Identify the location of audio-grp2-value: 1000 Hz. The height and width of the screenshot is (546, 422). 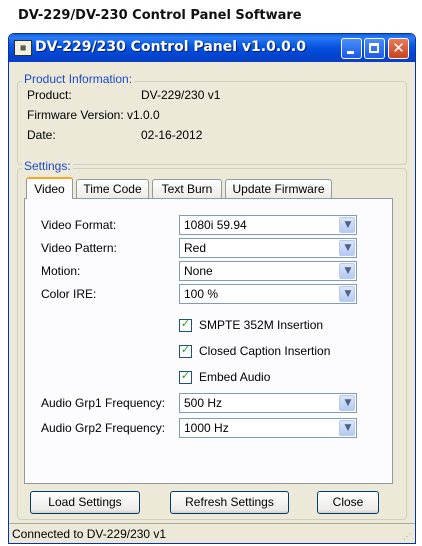
(206, 428).